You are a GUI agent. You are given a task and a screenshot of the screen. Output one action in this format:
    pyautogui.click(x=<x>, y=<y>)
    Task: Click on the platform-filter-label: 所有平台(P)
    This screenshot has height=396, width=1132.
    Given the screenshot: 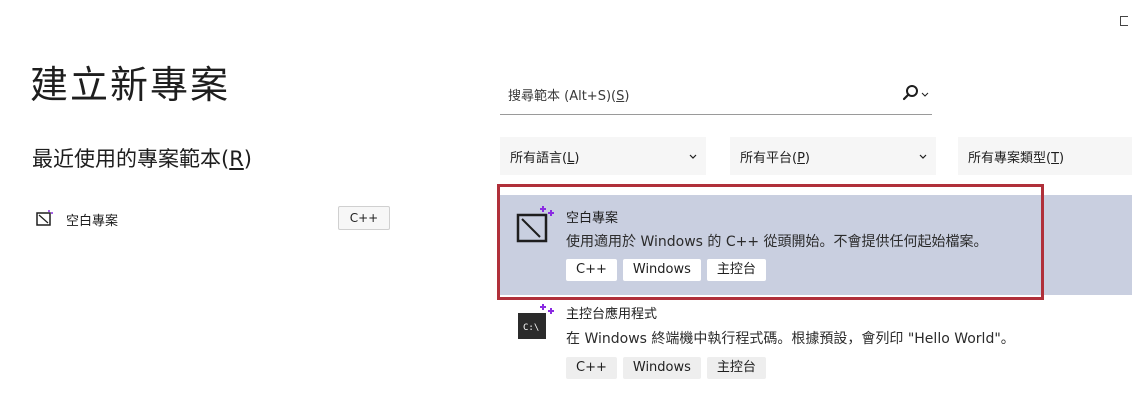 What is the action you would take?
    pyautogui.click(x=775, y=156)
    